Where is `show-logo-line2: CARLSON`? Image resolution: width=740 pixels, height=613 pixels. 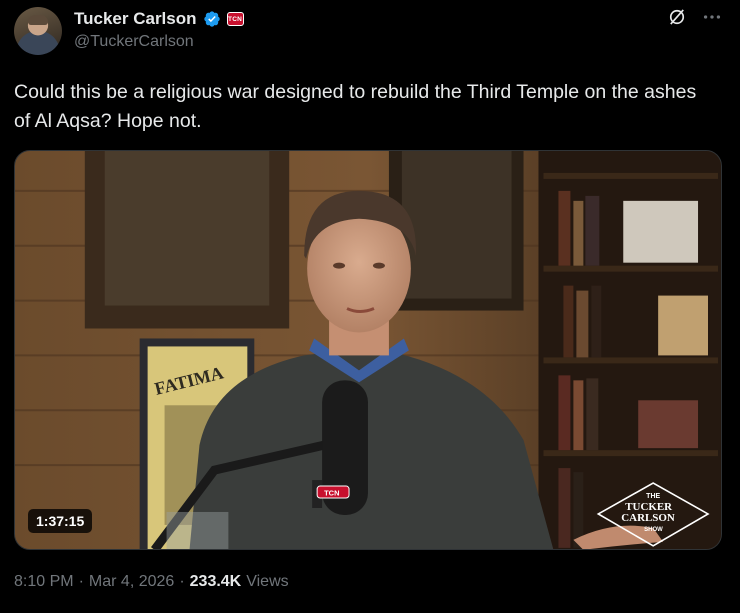 show-logo-line2: CARLSON is located at coordinates (648, 518).